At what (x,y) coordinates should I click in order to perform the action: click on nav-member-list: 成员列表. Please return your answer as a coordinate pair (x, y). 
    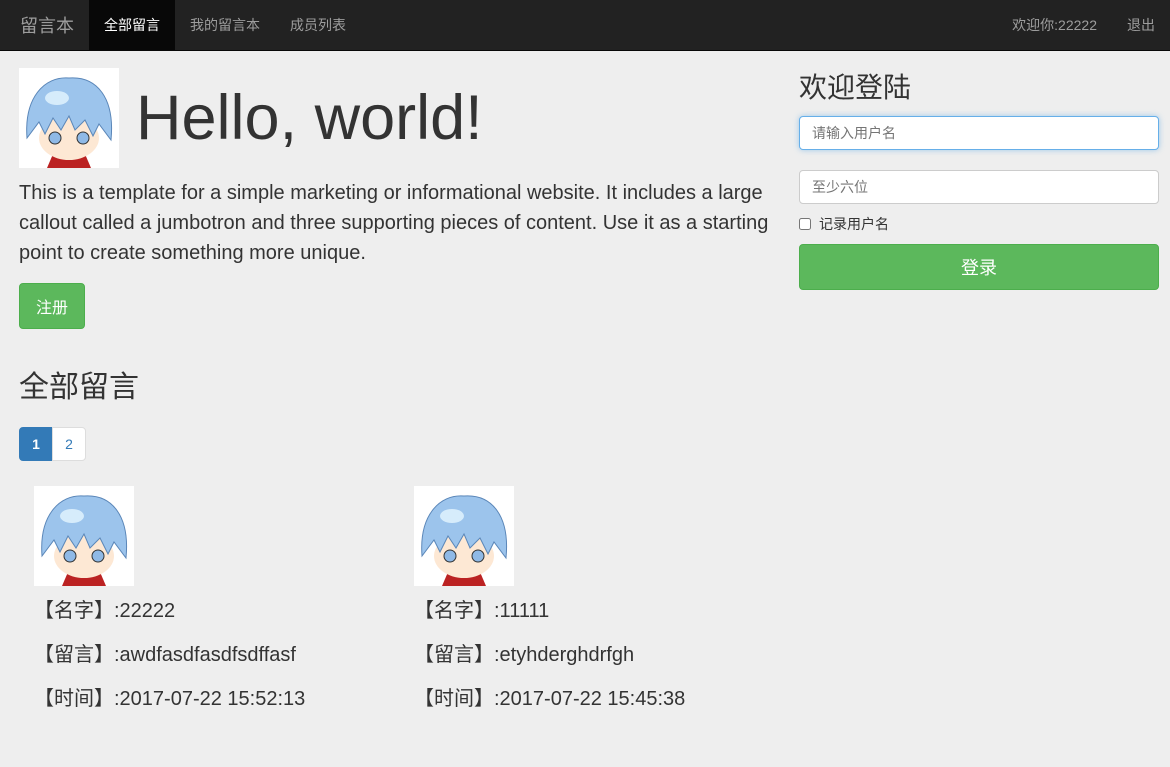
    Looking at the image, I should click on (318, 25).